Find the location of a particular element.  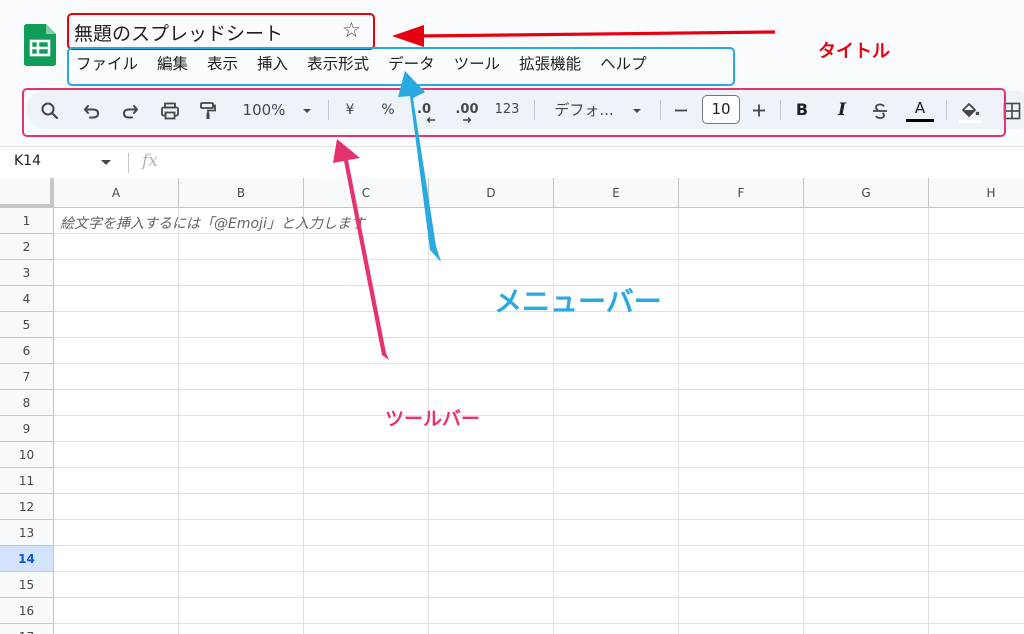

row-header-6: 6 is located at coordinates (27, 351).